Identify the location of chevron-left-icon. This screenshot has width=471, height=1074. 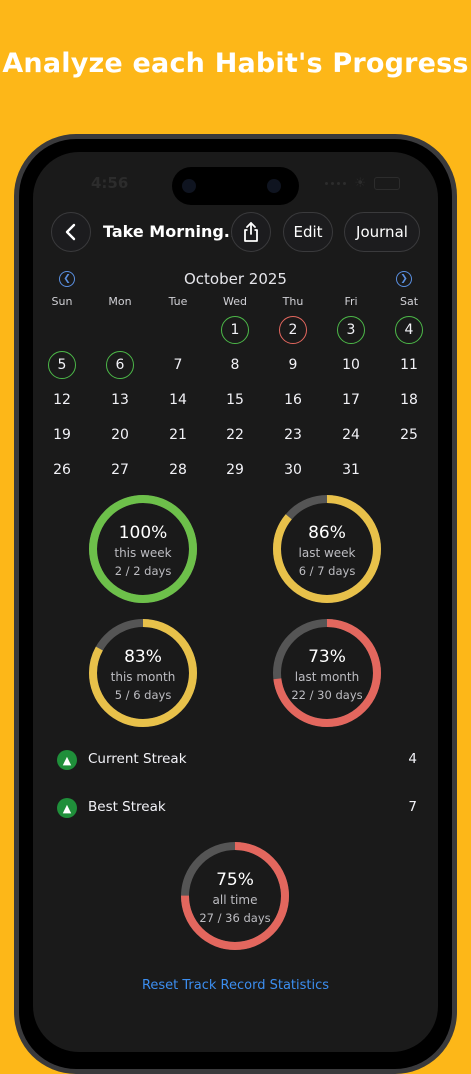
(70, 232).